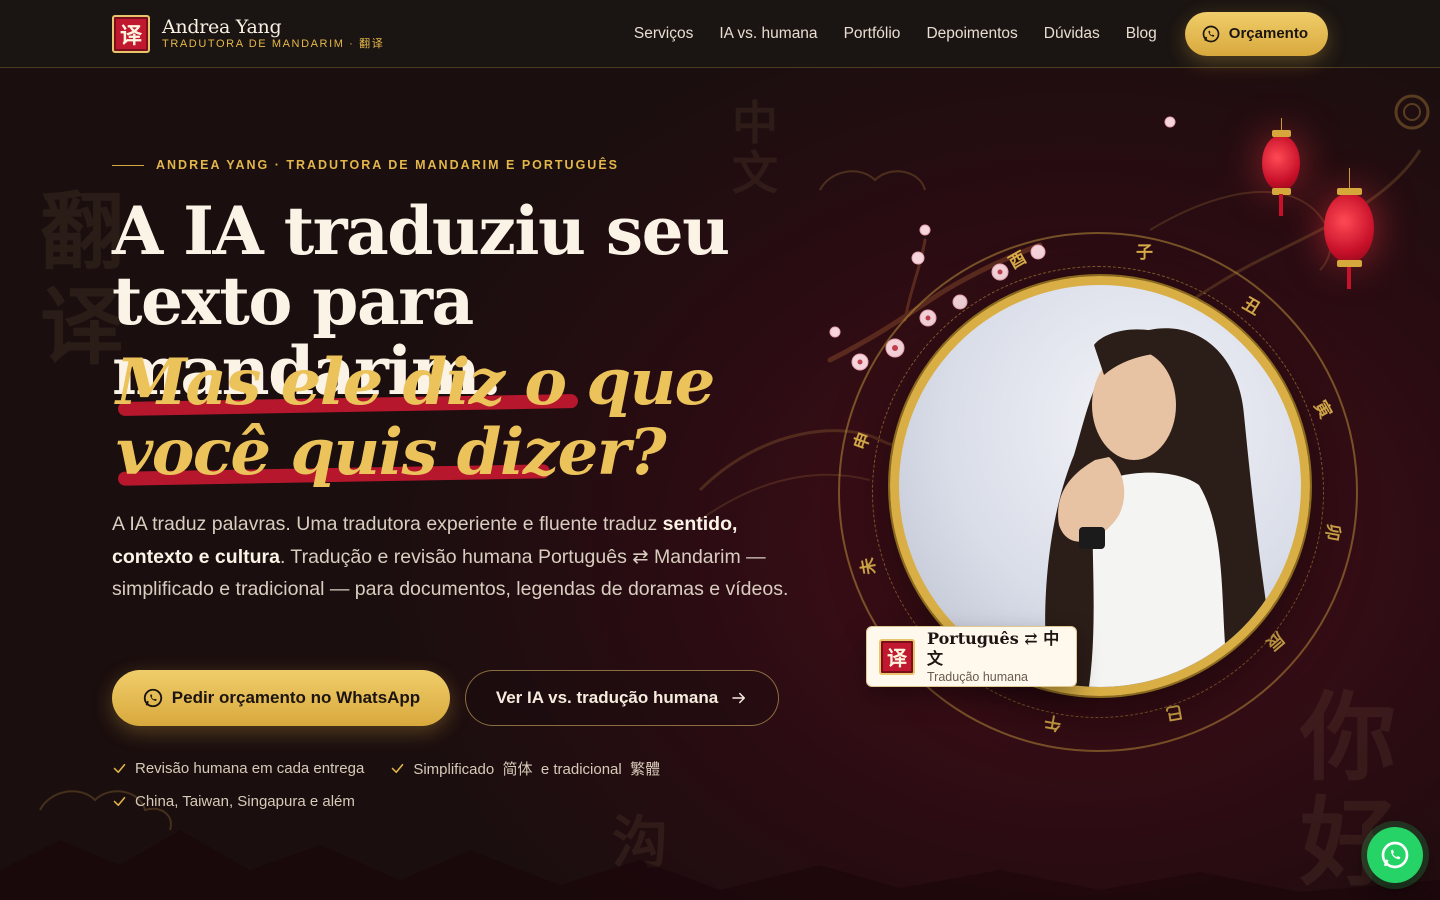 This screenshot has height=900, width=1440. Describe the element at coordinates (1141, 34) in the screenshot. I see `nav-link-blog: Blog` at that location.